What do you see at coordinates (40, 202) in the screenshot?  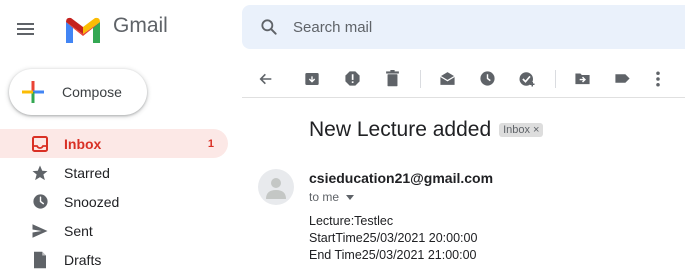 I see `clock-icon` at bounding box center [40, 202].